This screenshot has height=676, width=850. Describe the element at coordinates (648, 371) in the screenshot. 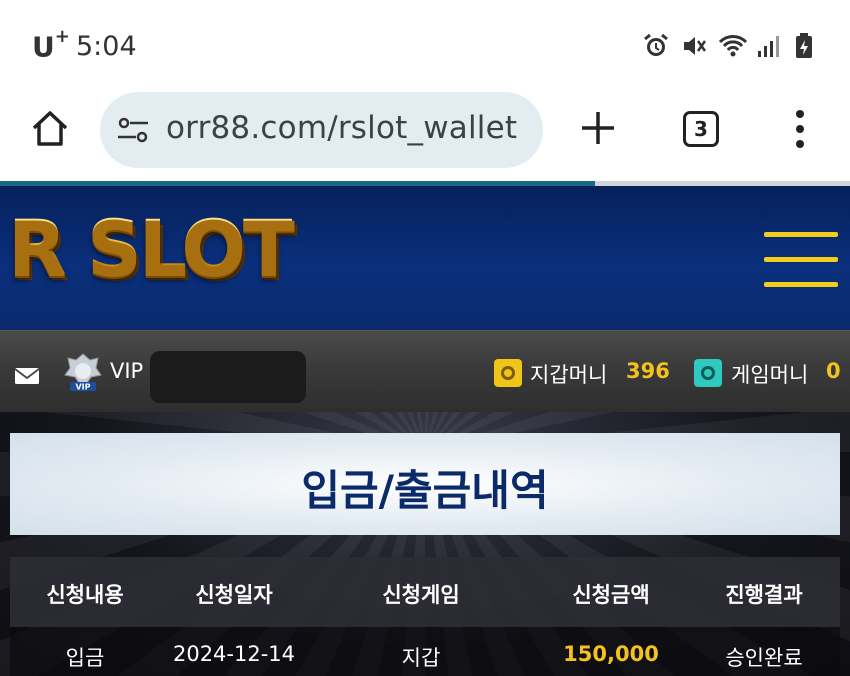

I see `wallet-money-value: 396` at that location.